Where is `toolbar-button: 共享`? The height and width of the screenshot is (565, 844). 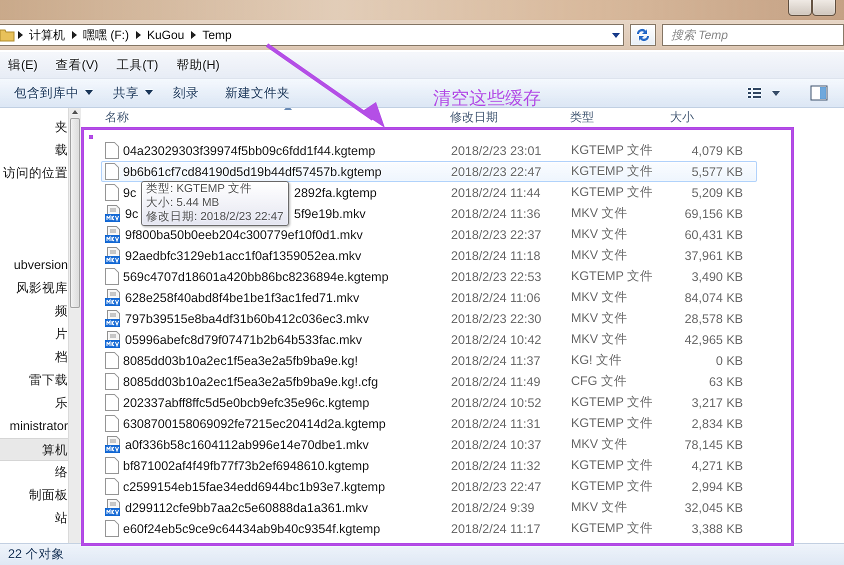 toolbar-button: 共享 is located at coordinates (133, 93).